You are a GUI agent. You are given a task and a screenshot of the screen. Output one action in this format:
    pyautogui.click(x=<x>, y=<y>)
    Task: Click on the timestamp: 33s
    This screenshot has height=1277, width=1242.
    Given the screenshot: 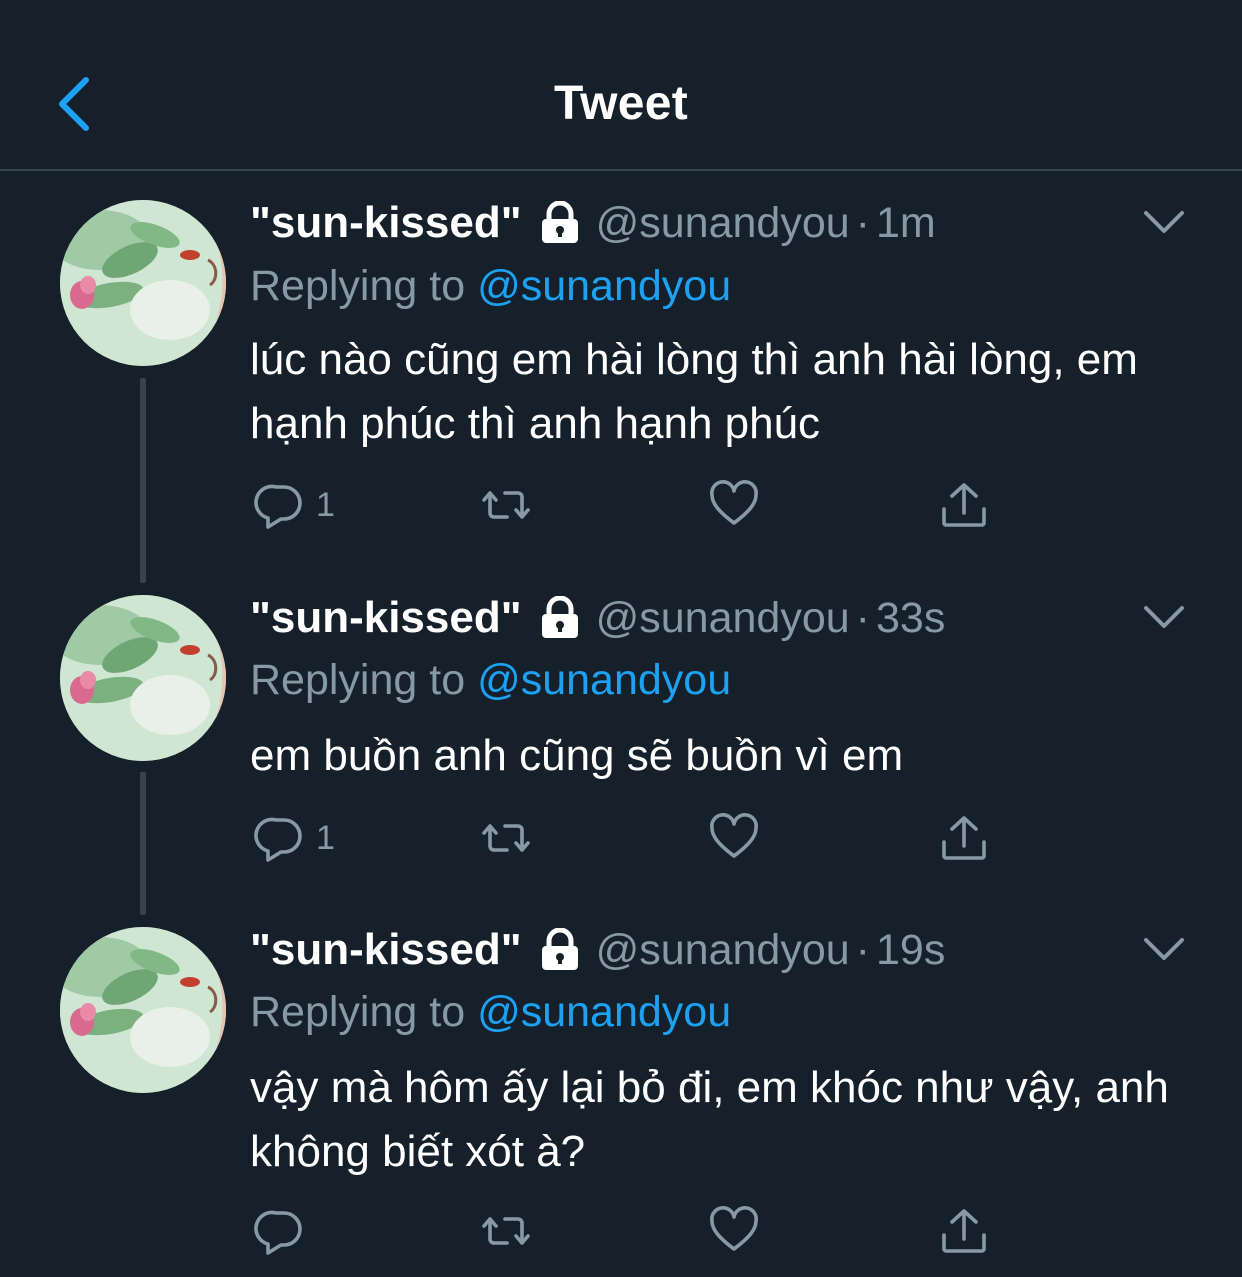 What is the action you would take?
    pyautogui.click(x=910, y=617)
    